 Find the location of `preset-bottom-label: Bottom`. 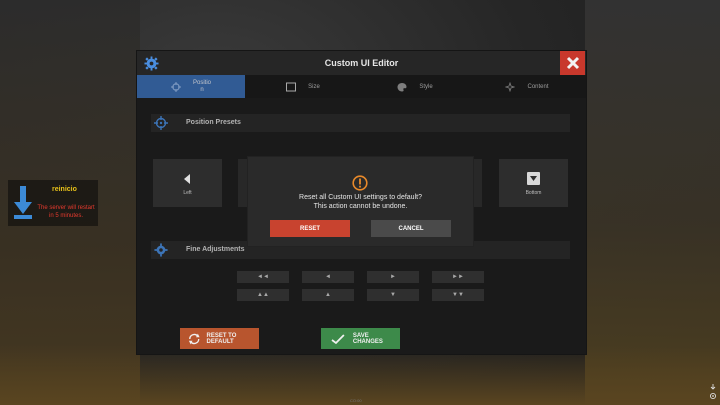

preset-bottom-label: Bottom is located at coordinates (533, 193).